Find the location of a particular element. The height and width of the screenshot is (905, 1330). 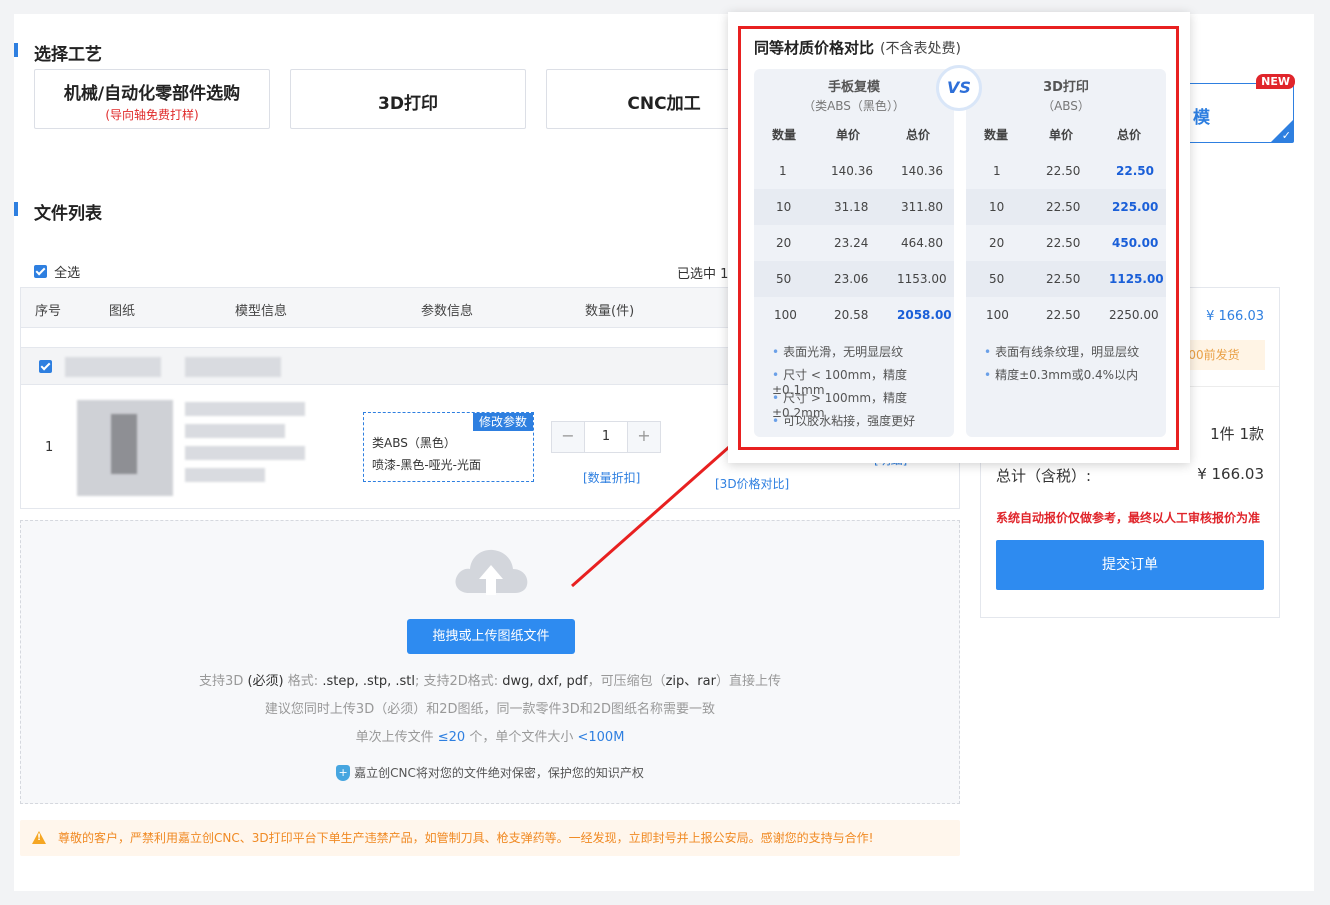

process-card-title: 模 is located at coordinates (1201, 118).